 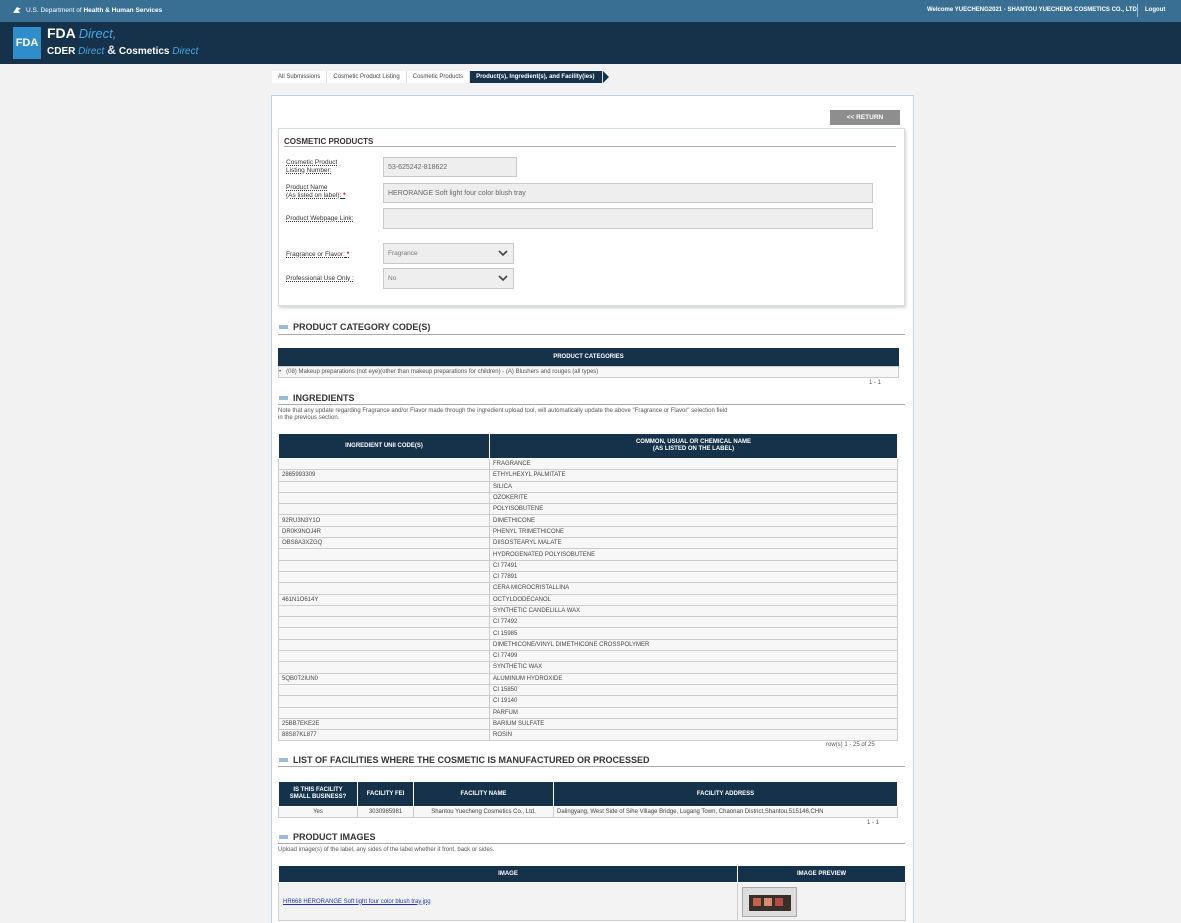 What do you see at coordinates (588, 588) in the screenshot?
I see `table-row: CERA MICROCRISTALLINA` at bounding box center [588, 588].